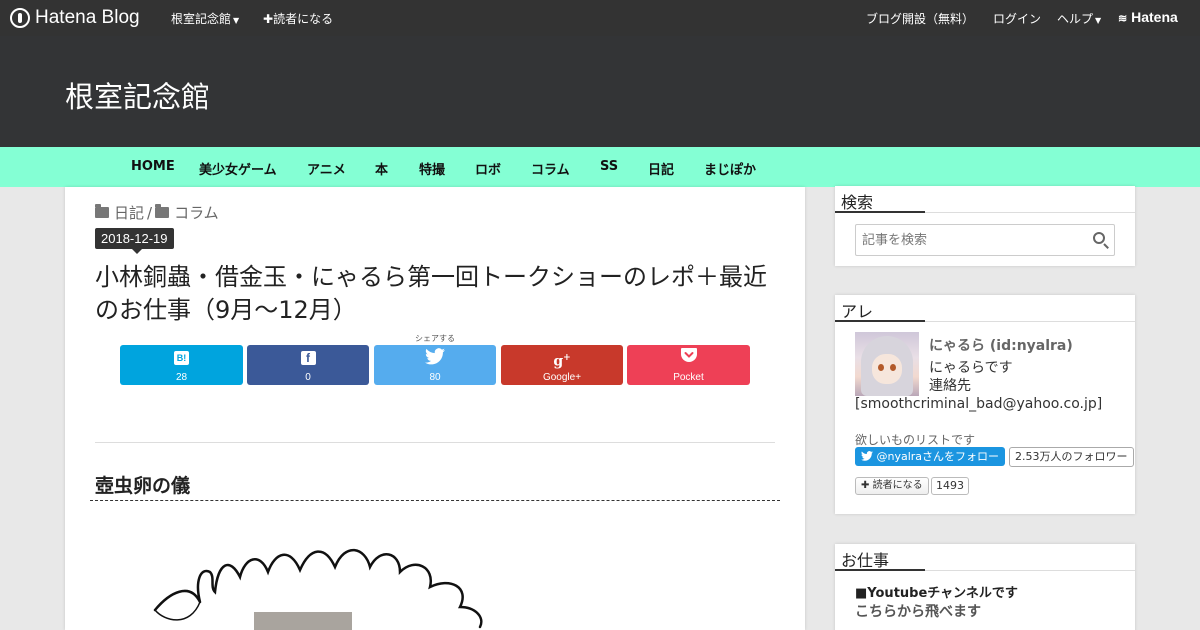 The width and height of the screenshot is (1200, 630). I want to click on twitter-follow-button: @nyalraさんをフォロー, so click(930, 456).